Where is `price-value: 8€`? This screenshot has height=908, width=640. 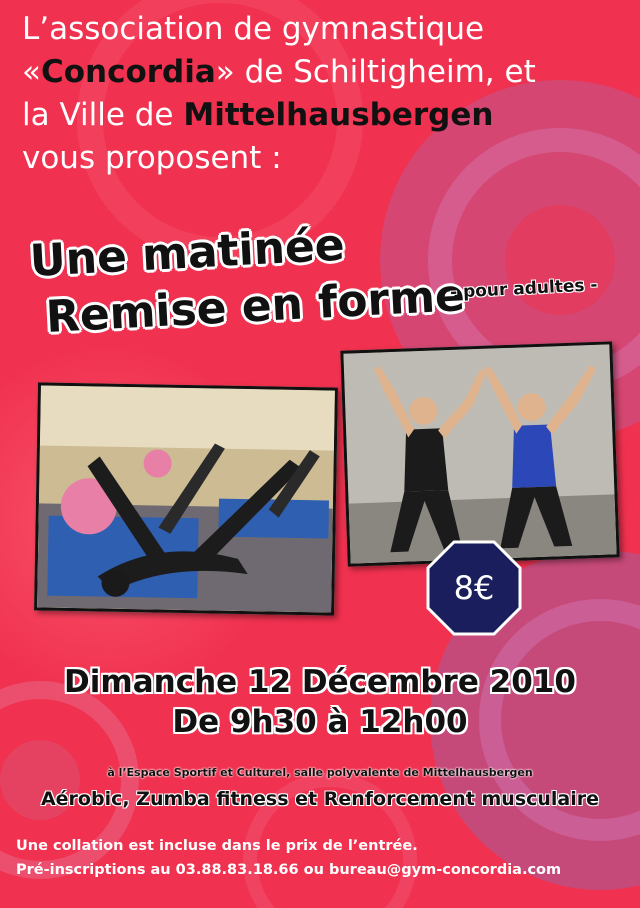
price-value: 8€ is located at coordinates (474, 588).